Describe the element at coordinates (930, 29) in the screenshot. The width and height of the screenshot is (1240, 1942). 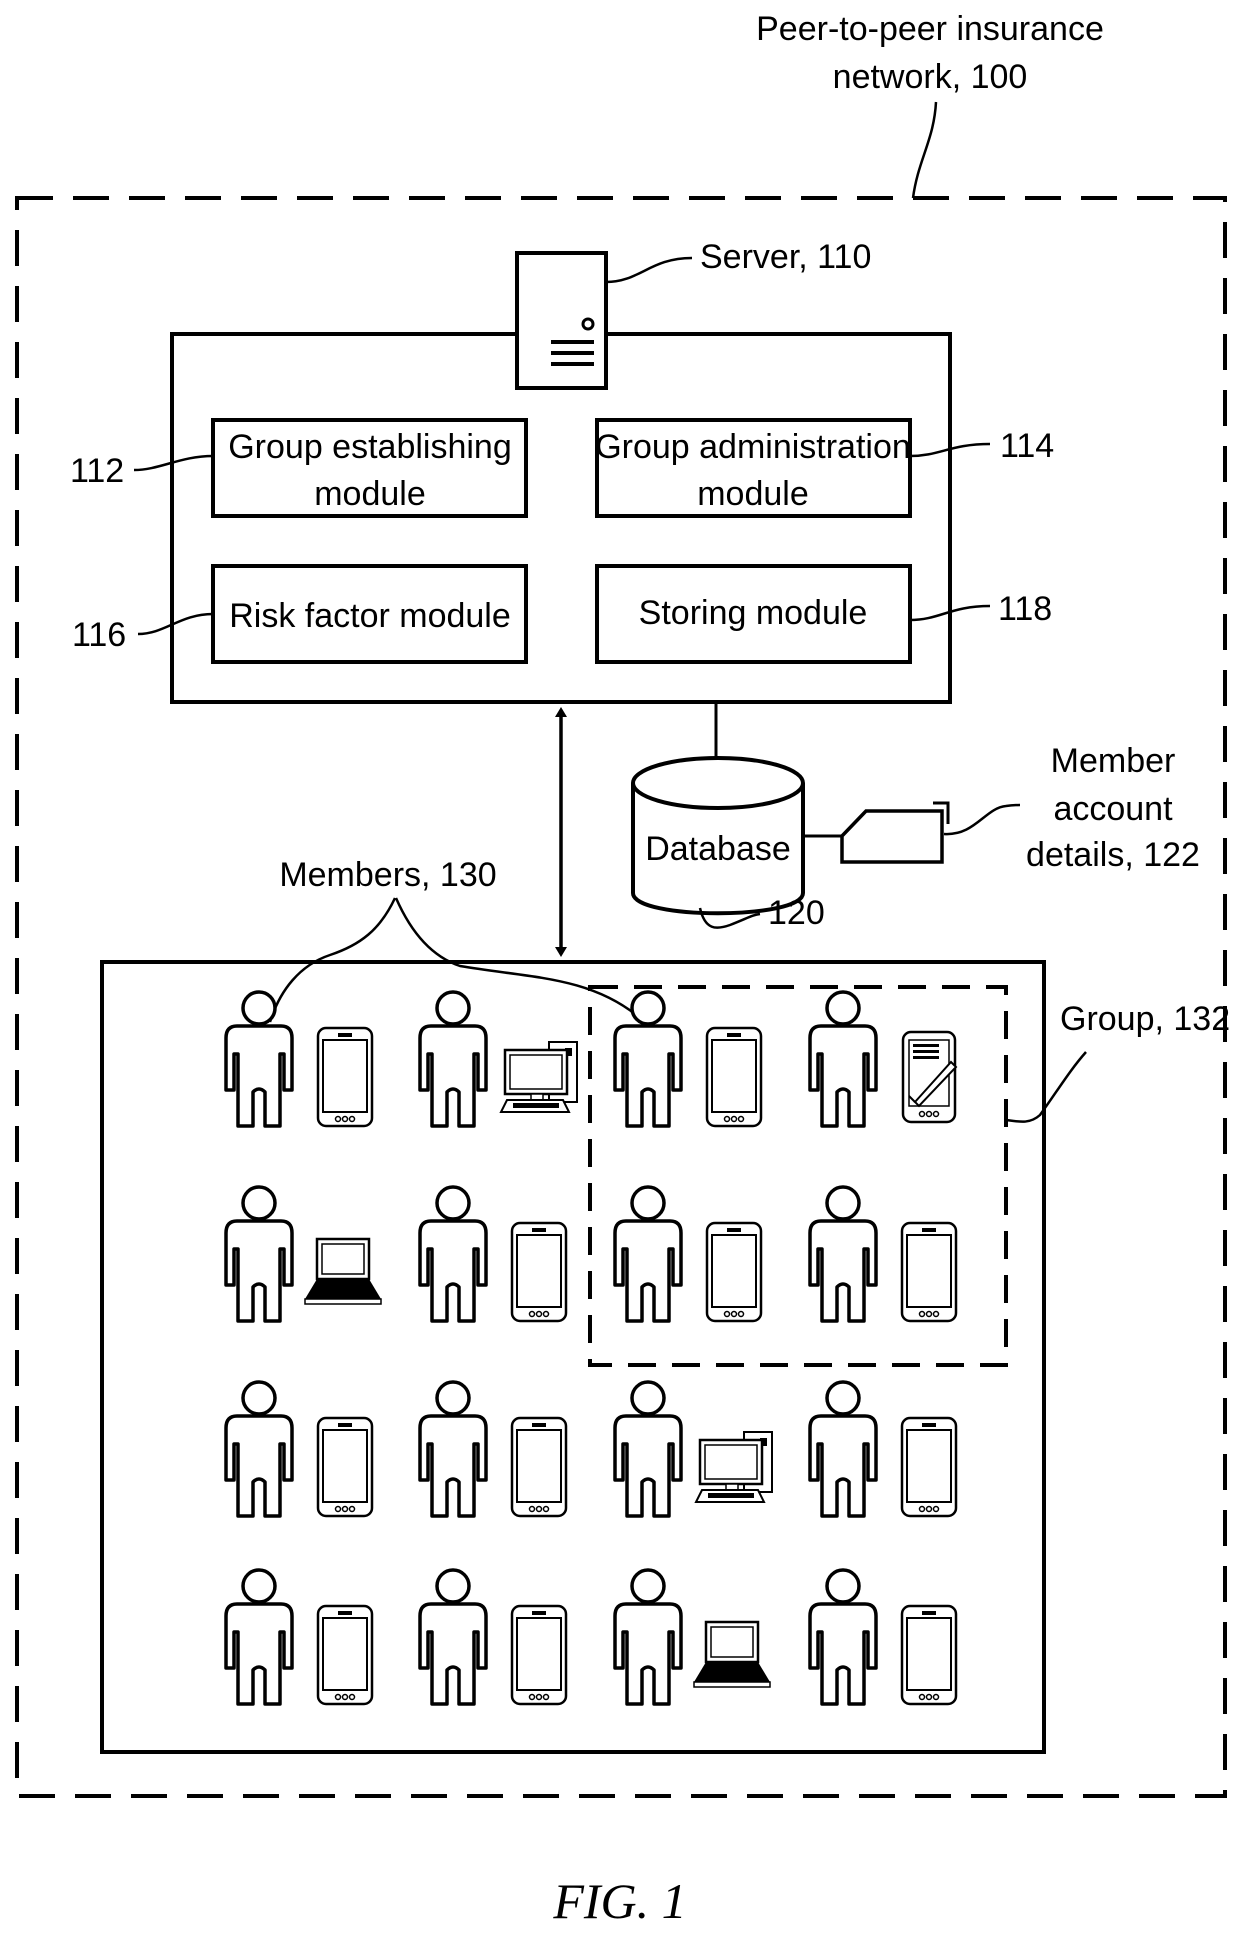
I see `network-label-line1: Peer-to-peer insurance` at that location.